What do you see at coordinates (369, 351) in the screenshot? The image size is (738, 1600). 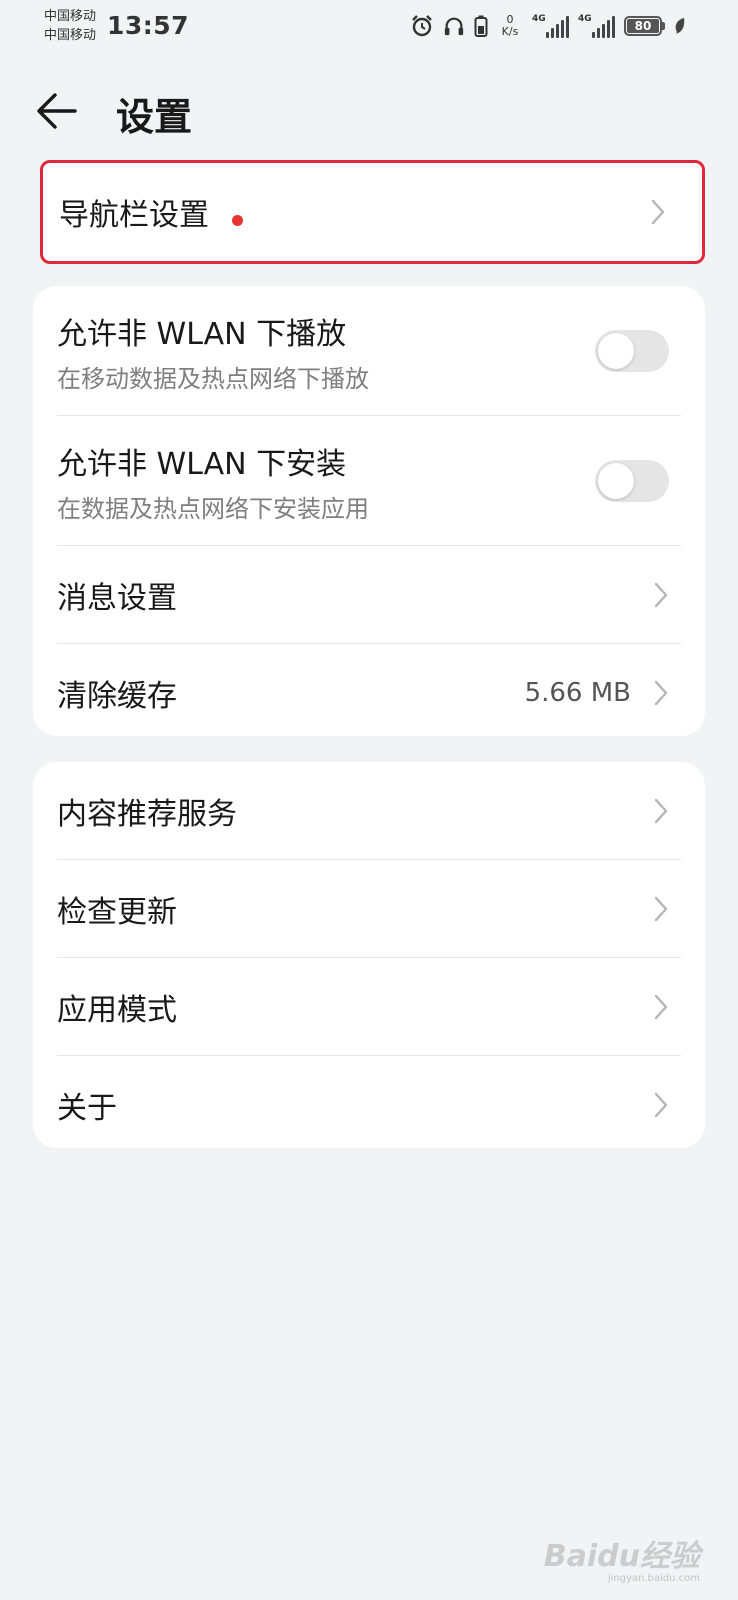 I see `allow-non-wlan-play-row: 允许非 WLAN 下播放 在移动数据及热点网络下播放` at bounding box center [369, 351].